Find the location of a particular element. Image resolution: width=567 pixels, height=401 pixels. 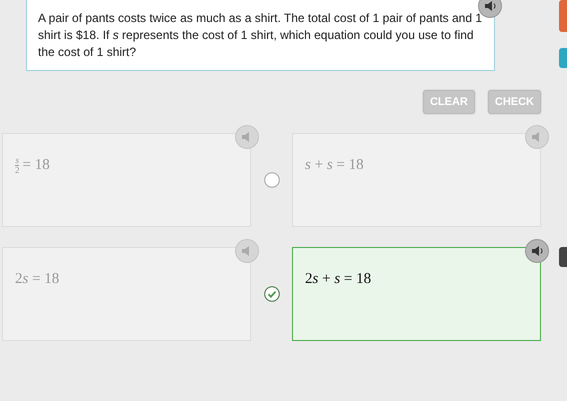

check-icon is located at coordinates (272, 294).